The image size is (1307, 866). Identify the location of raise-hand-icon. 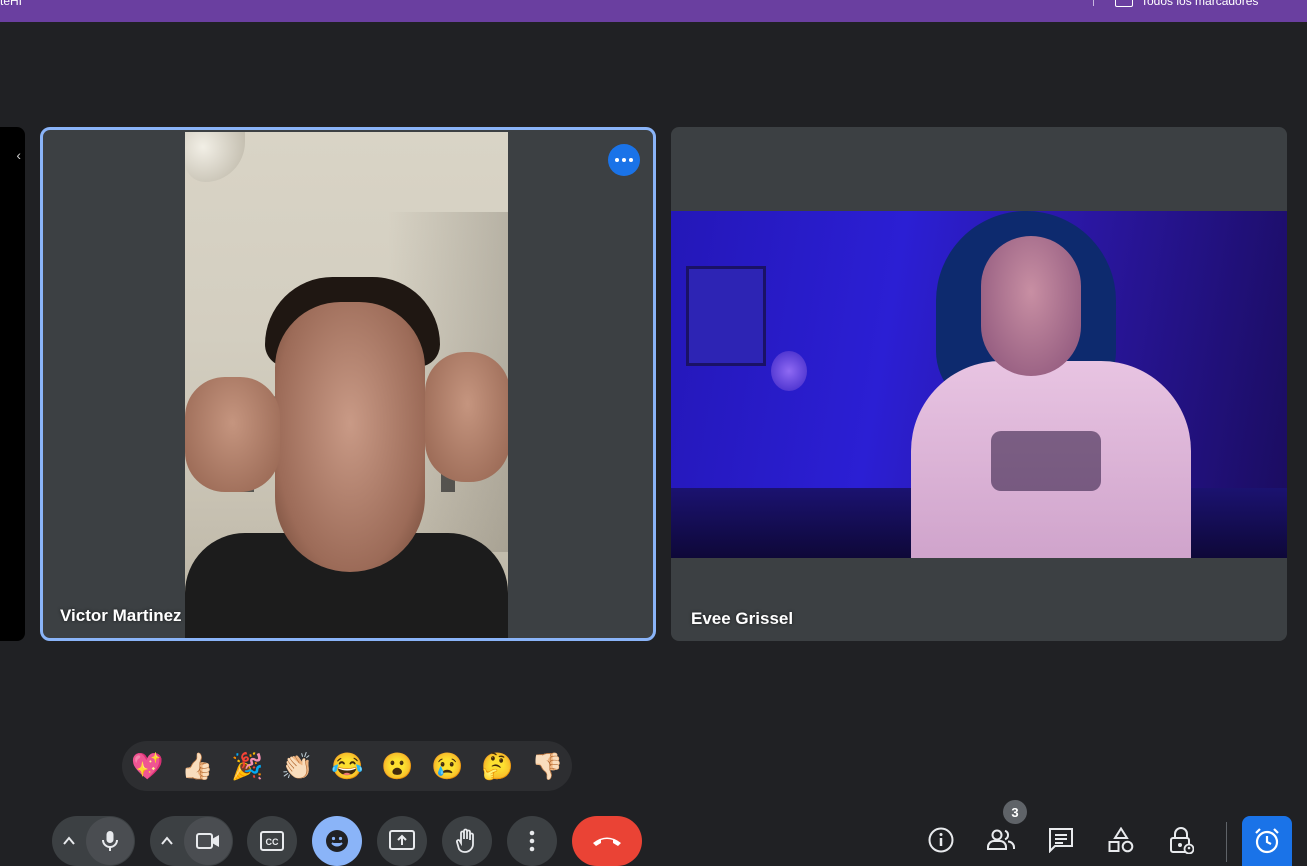
(465, 840).